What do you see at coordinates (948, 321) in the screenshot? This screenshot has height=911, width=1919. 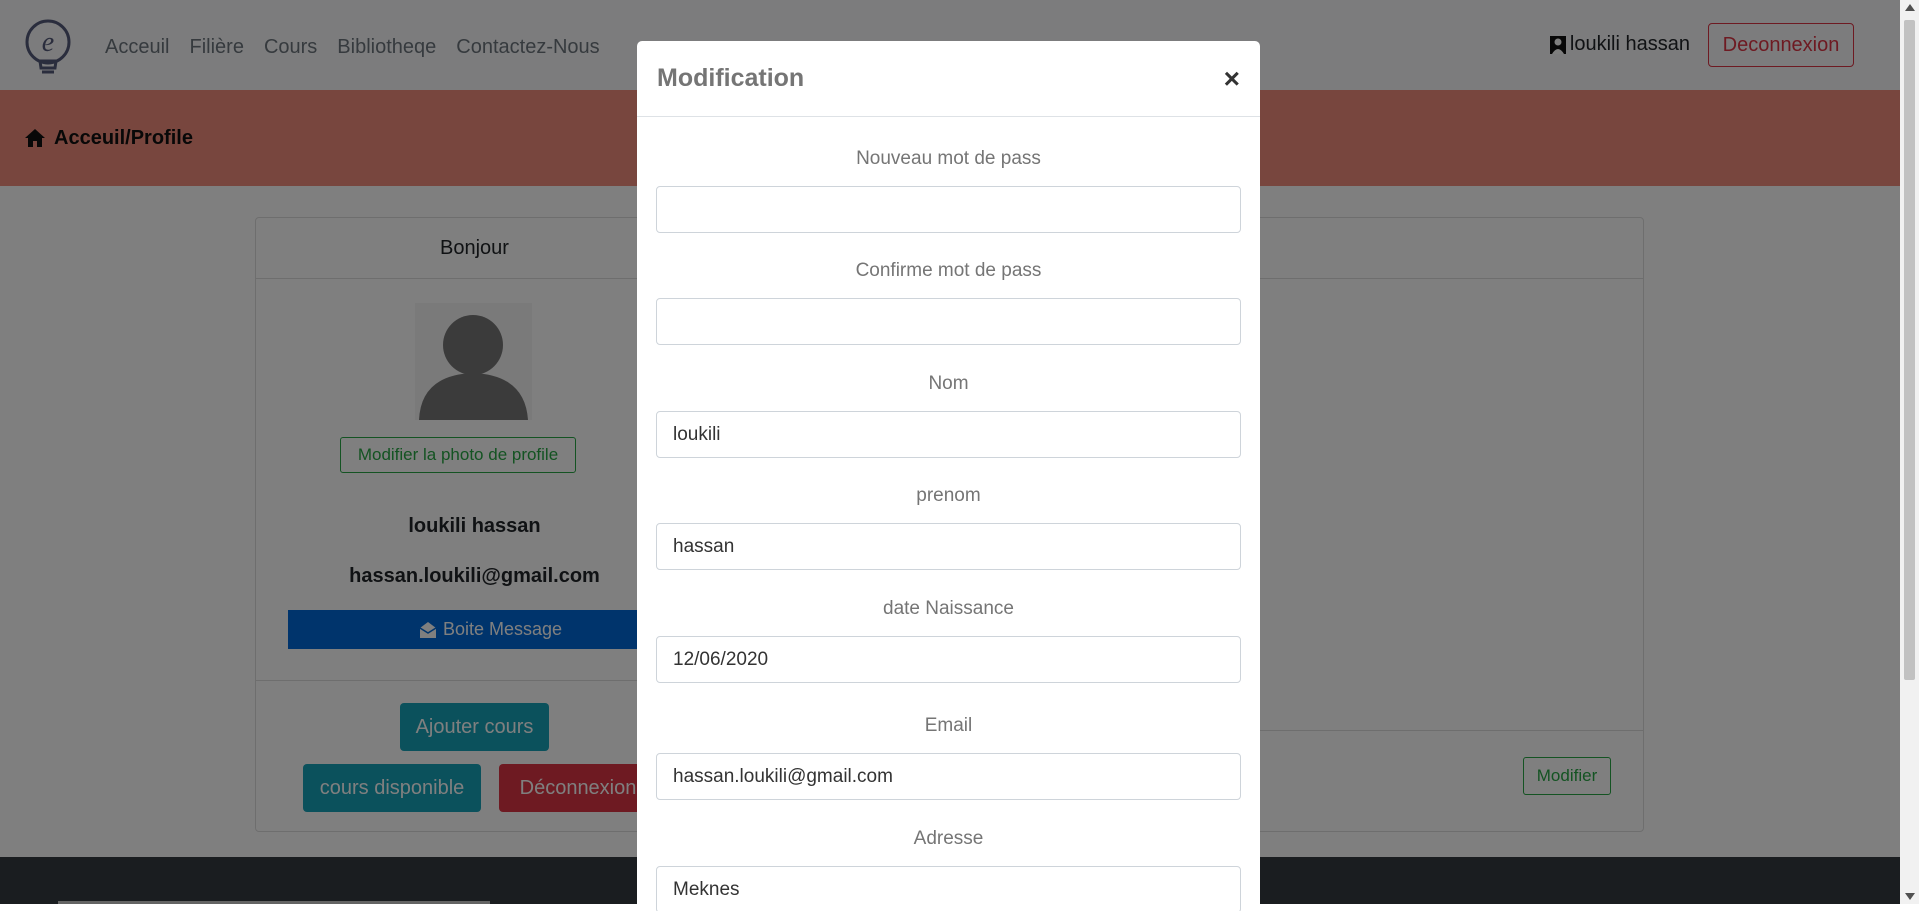 I see `confirm-password-field` at bounding box center [948, 321].